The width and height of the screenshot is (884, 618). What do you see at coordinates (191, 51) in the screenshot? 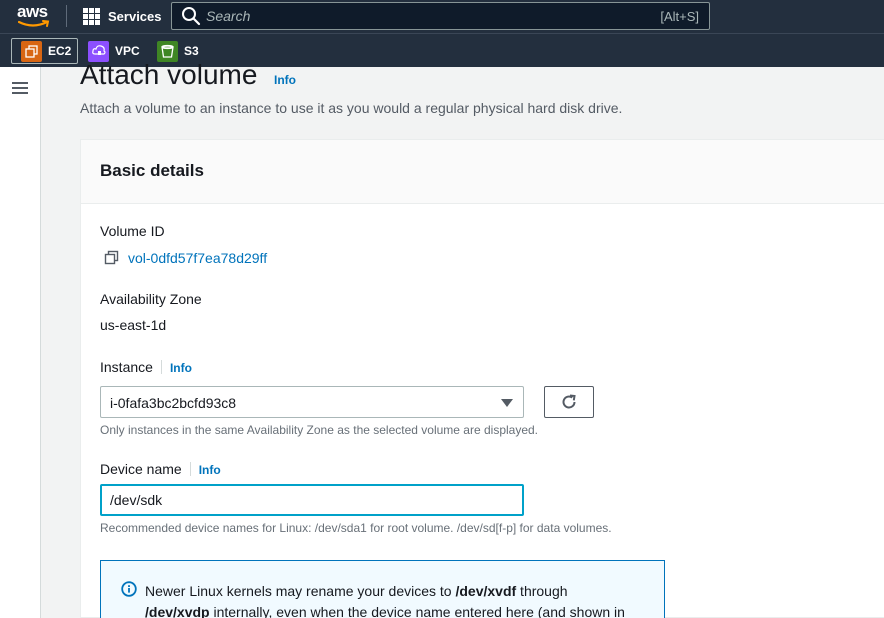
I see `favorite-label: S3` at bounding box center [191, 51].